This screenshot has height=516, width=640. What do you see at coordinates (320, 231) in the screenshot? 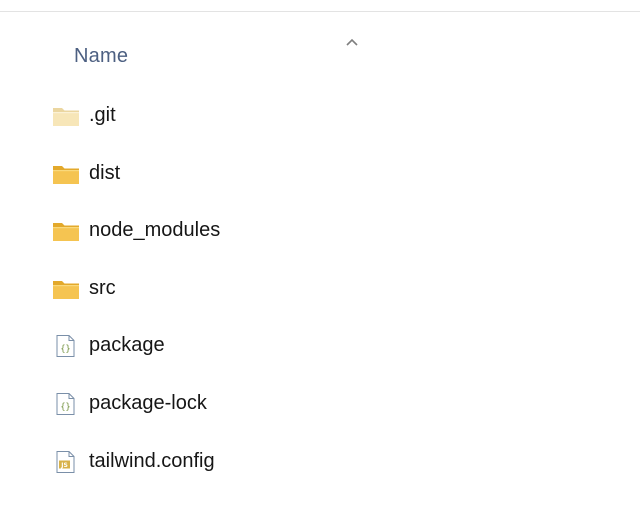
I see `file-list-item: node_modules` at bounding box center [320, 231].